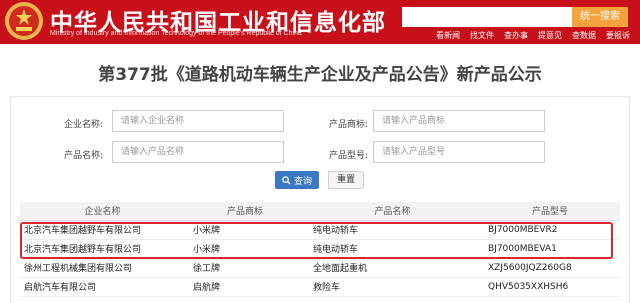 Image resolution: width=640 pixels, height=303 pixels. What do you see at coordinates (320, 75) in the screenshot?
I see `page-title: 第377批《道路机动车辆生产企业及产品公告》新产品公示` at bounding box center [320, 75].